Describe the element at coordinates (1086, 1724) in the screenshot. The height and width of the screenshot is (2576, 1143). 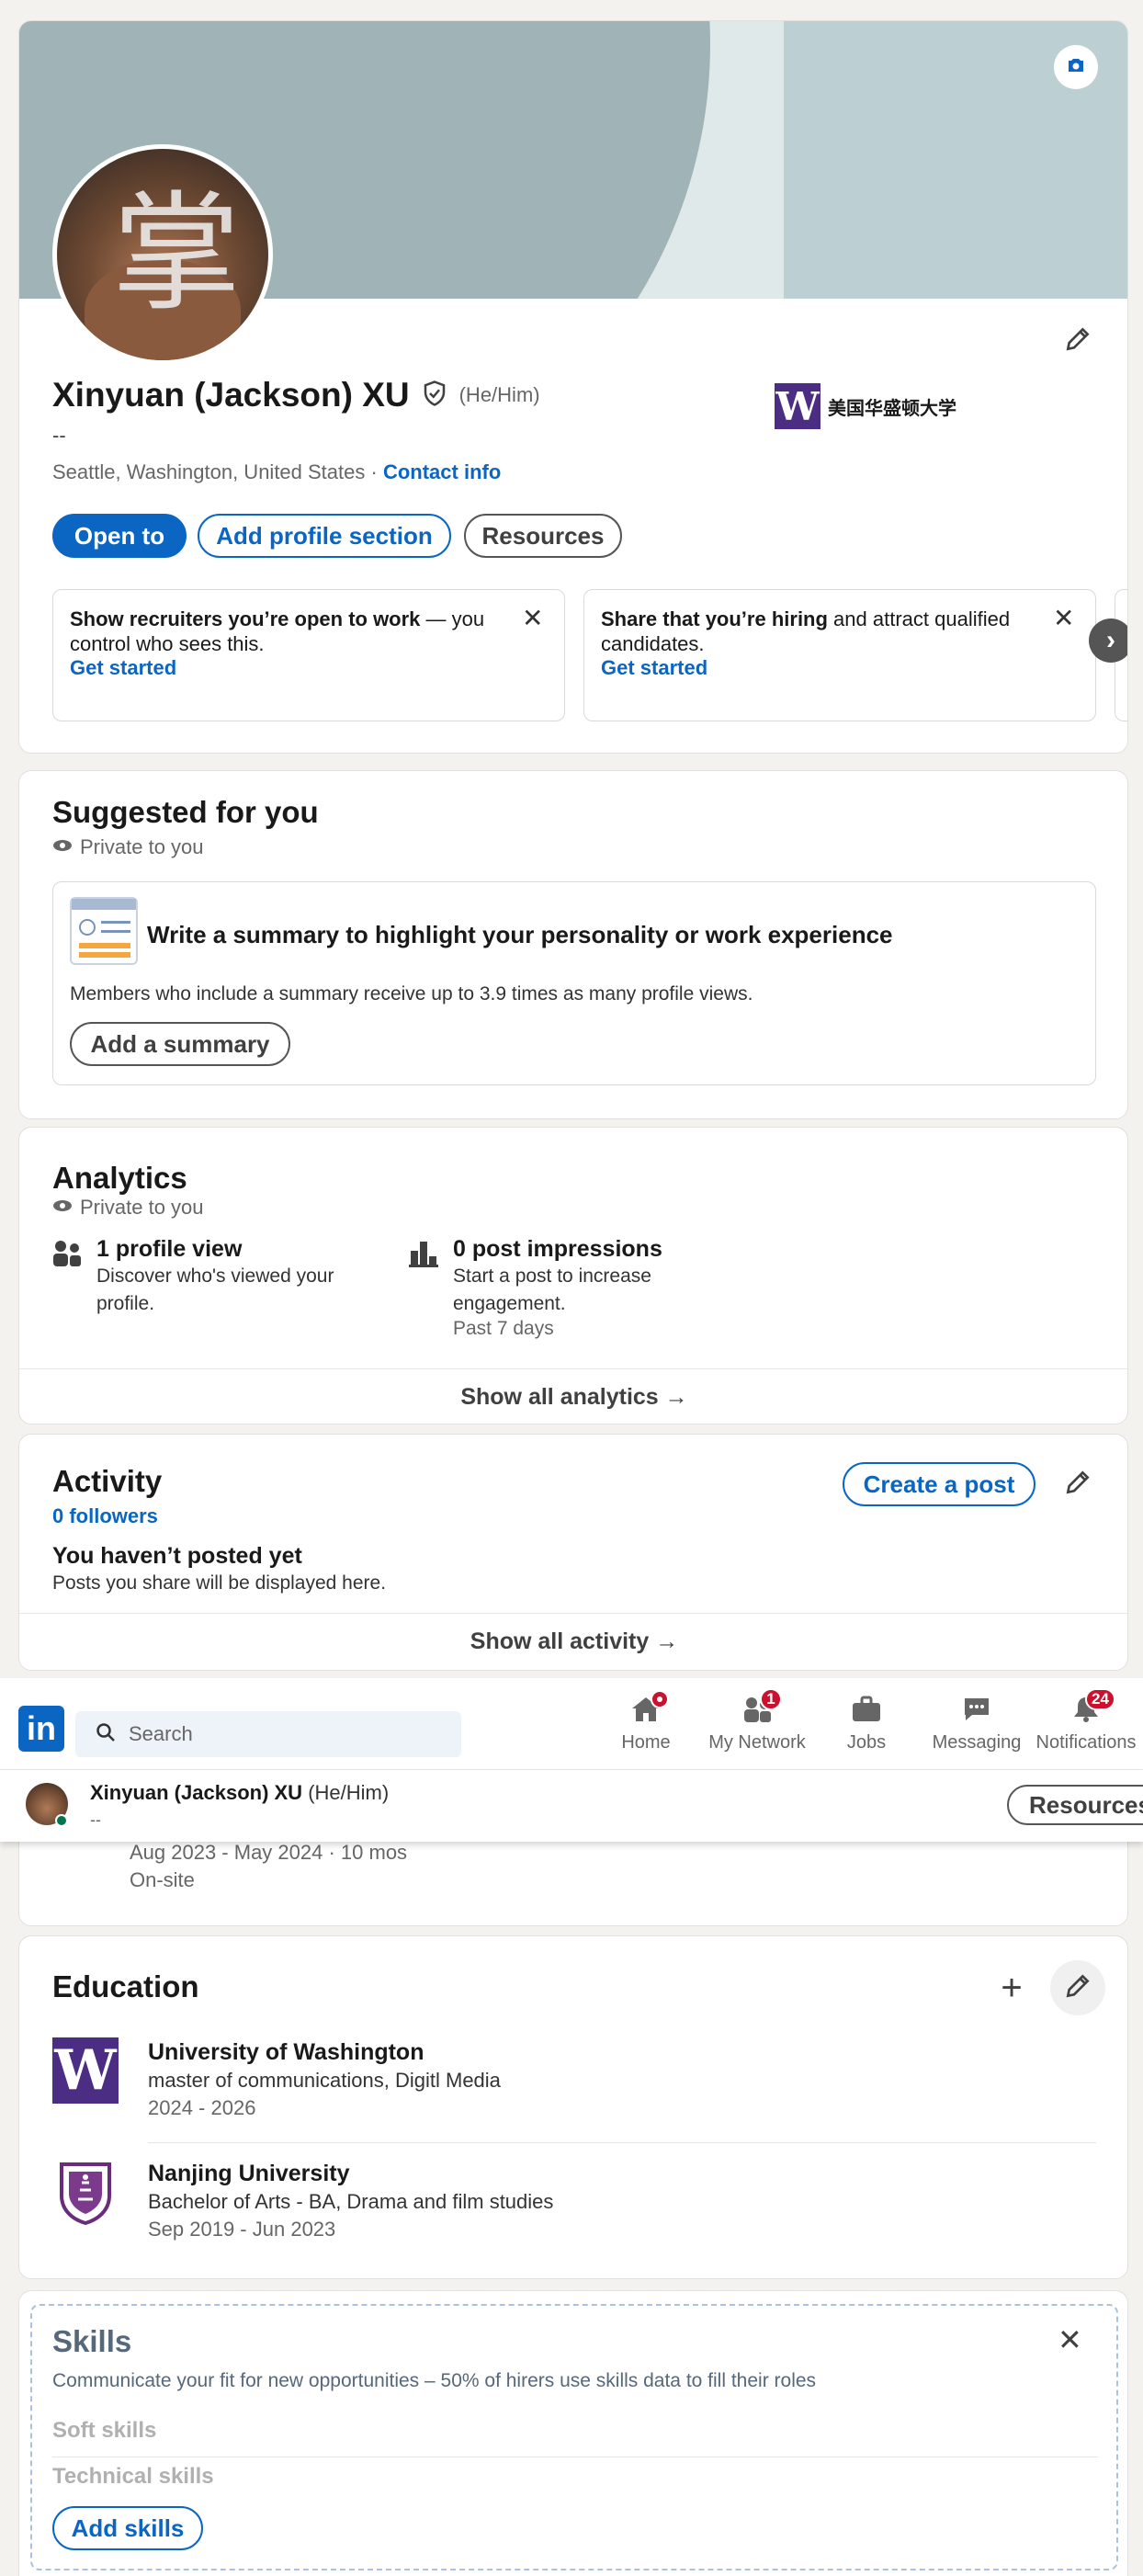
I see `nav-notifications: 24 Notifications` at that location.